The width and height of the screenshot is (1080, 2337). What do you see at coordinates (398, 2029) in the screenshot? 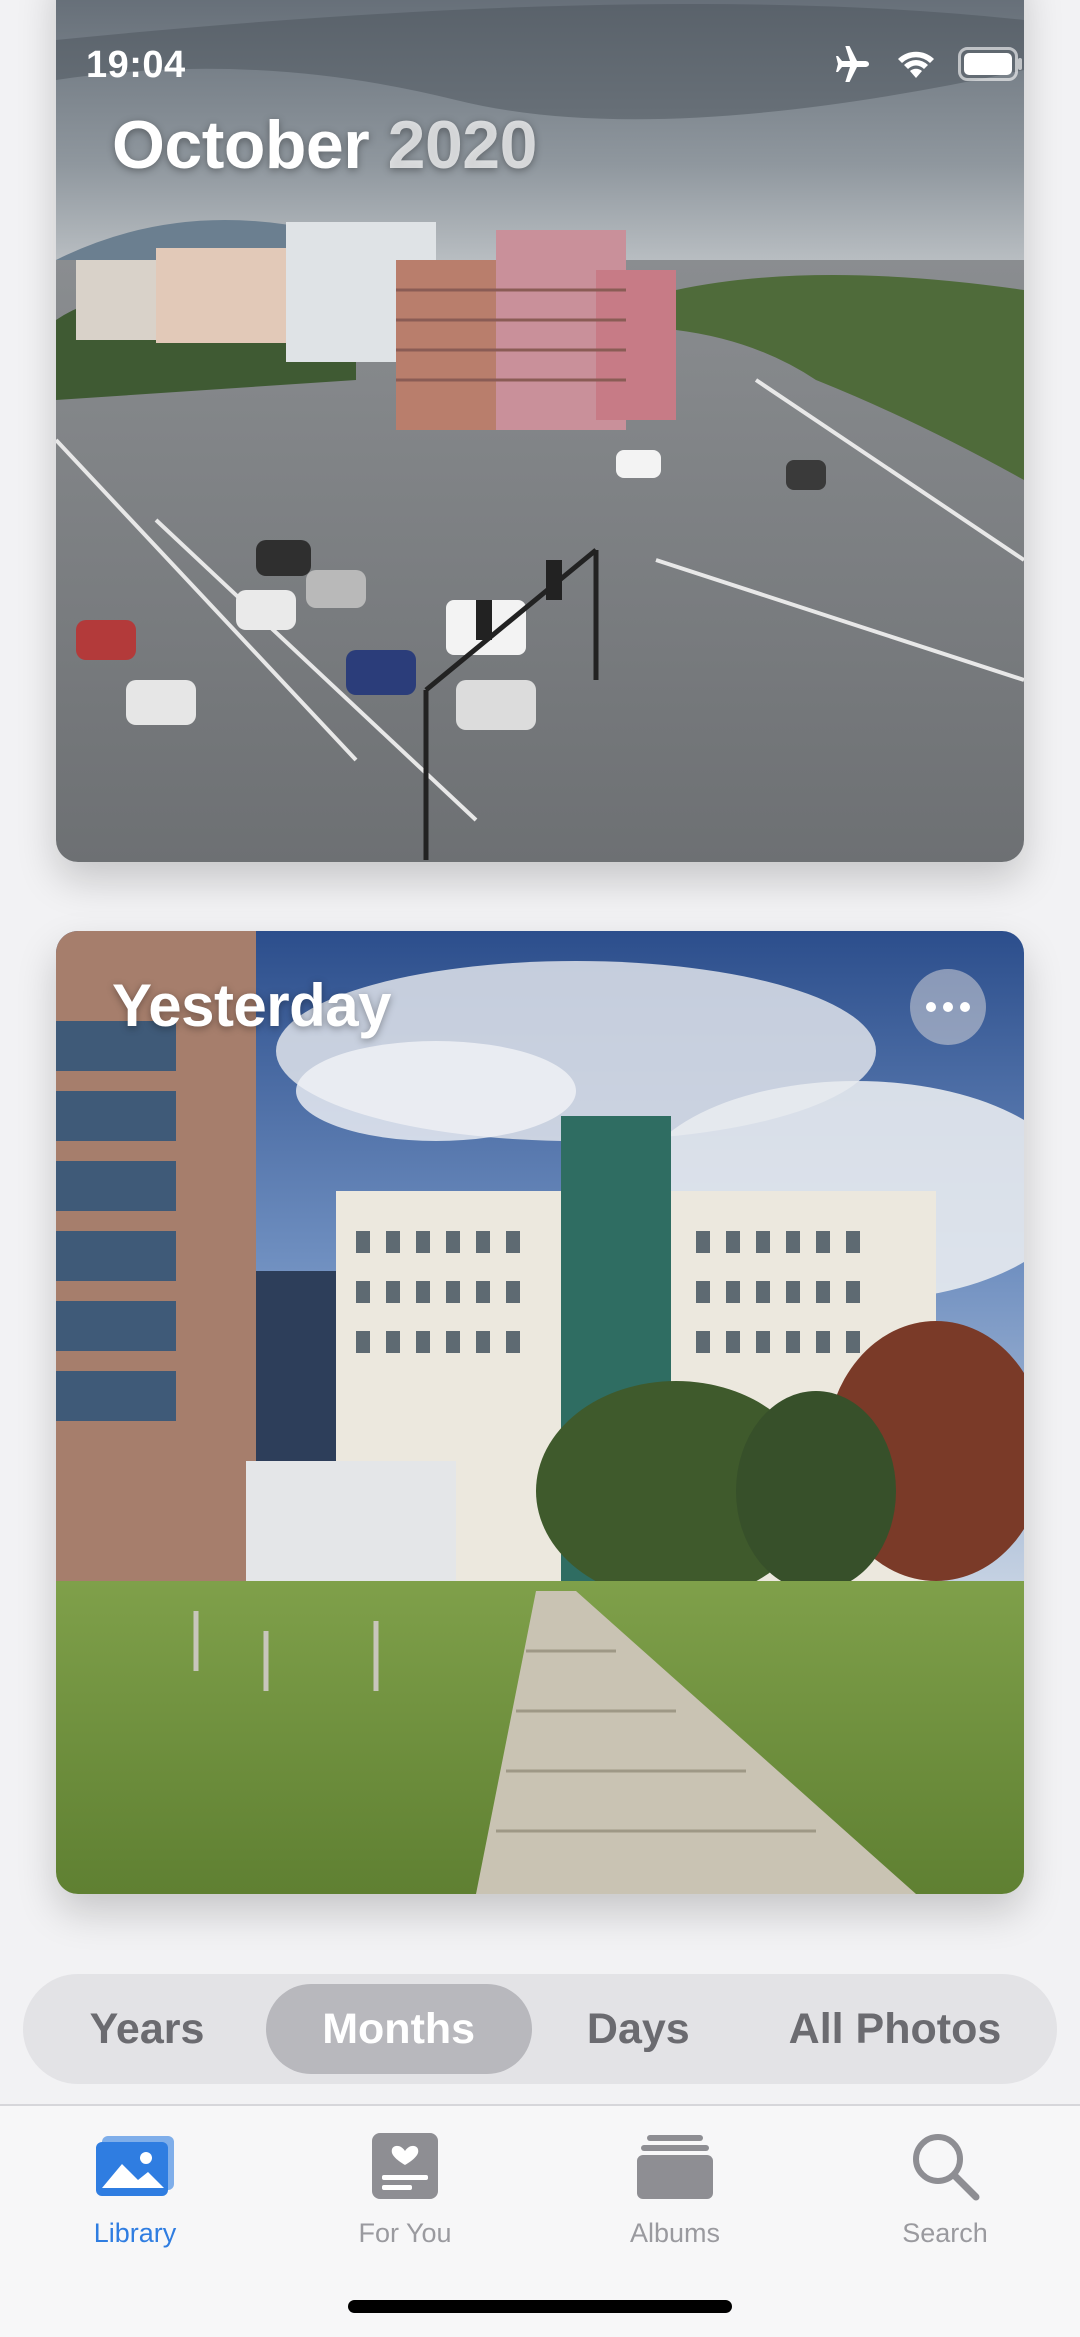
I see `segment-months: Months` at bounding box center [398, 2029].